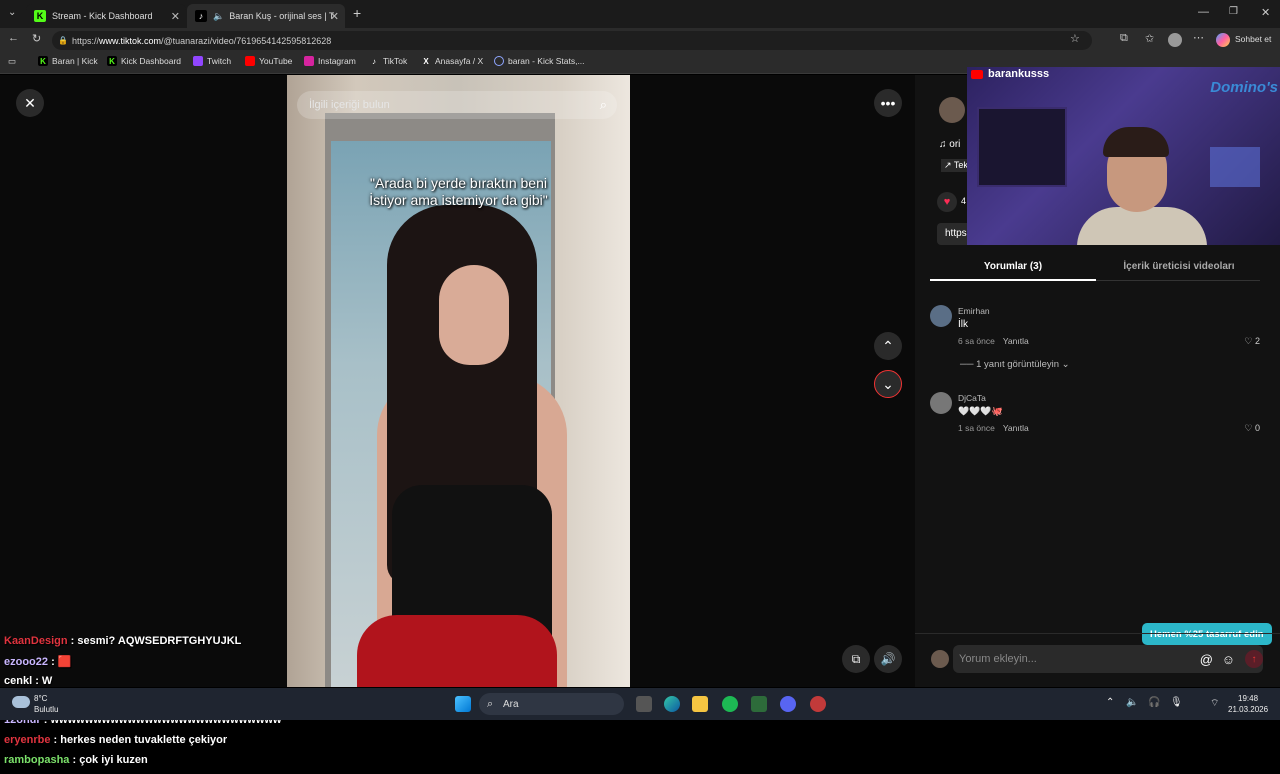 This screenshot has width=1280, height=774. Describe the element at coordinates (1223, 40) in the screenshot. I see `copilot-icon` at that location.